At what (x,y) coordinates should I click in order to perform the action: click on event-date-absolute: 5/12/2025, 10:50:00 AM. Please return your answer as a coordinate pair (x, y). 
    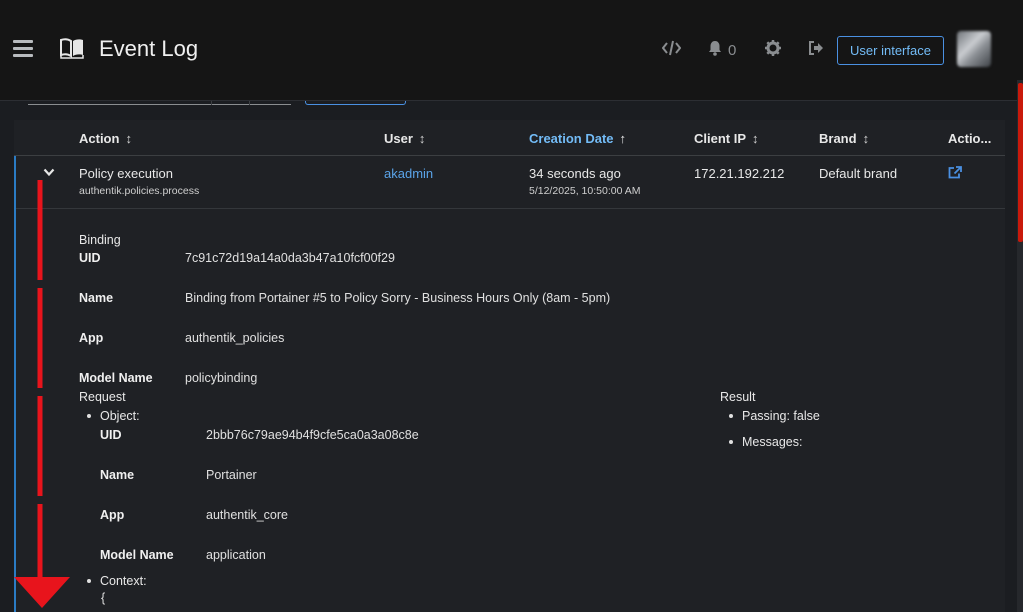
    Looking at the image, I should click on (585, 191).